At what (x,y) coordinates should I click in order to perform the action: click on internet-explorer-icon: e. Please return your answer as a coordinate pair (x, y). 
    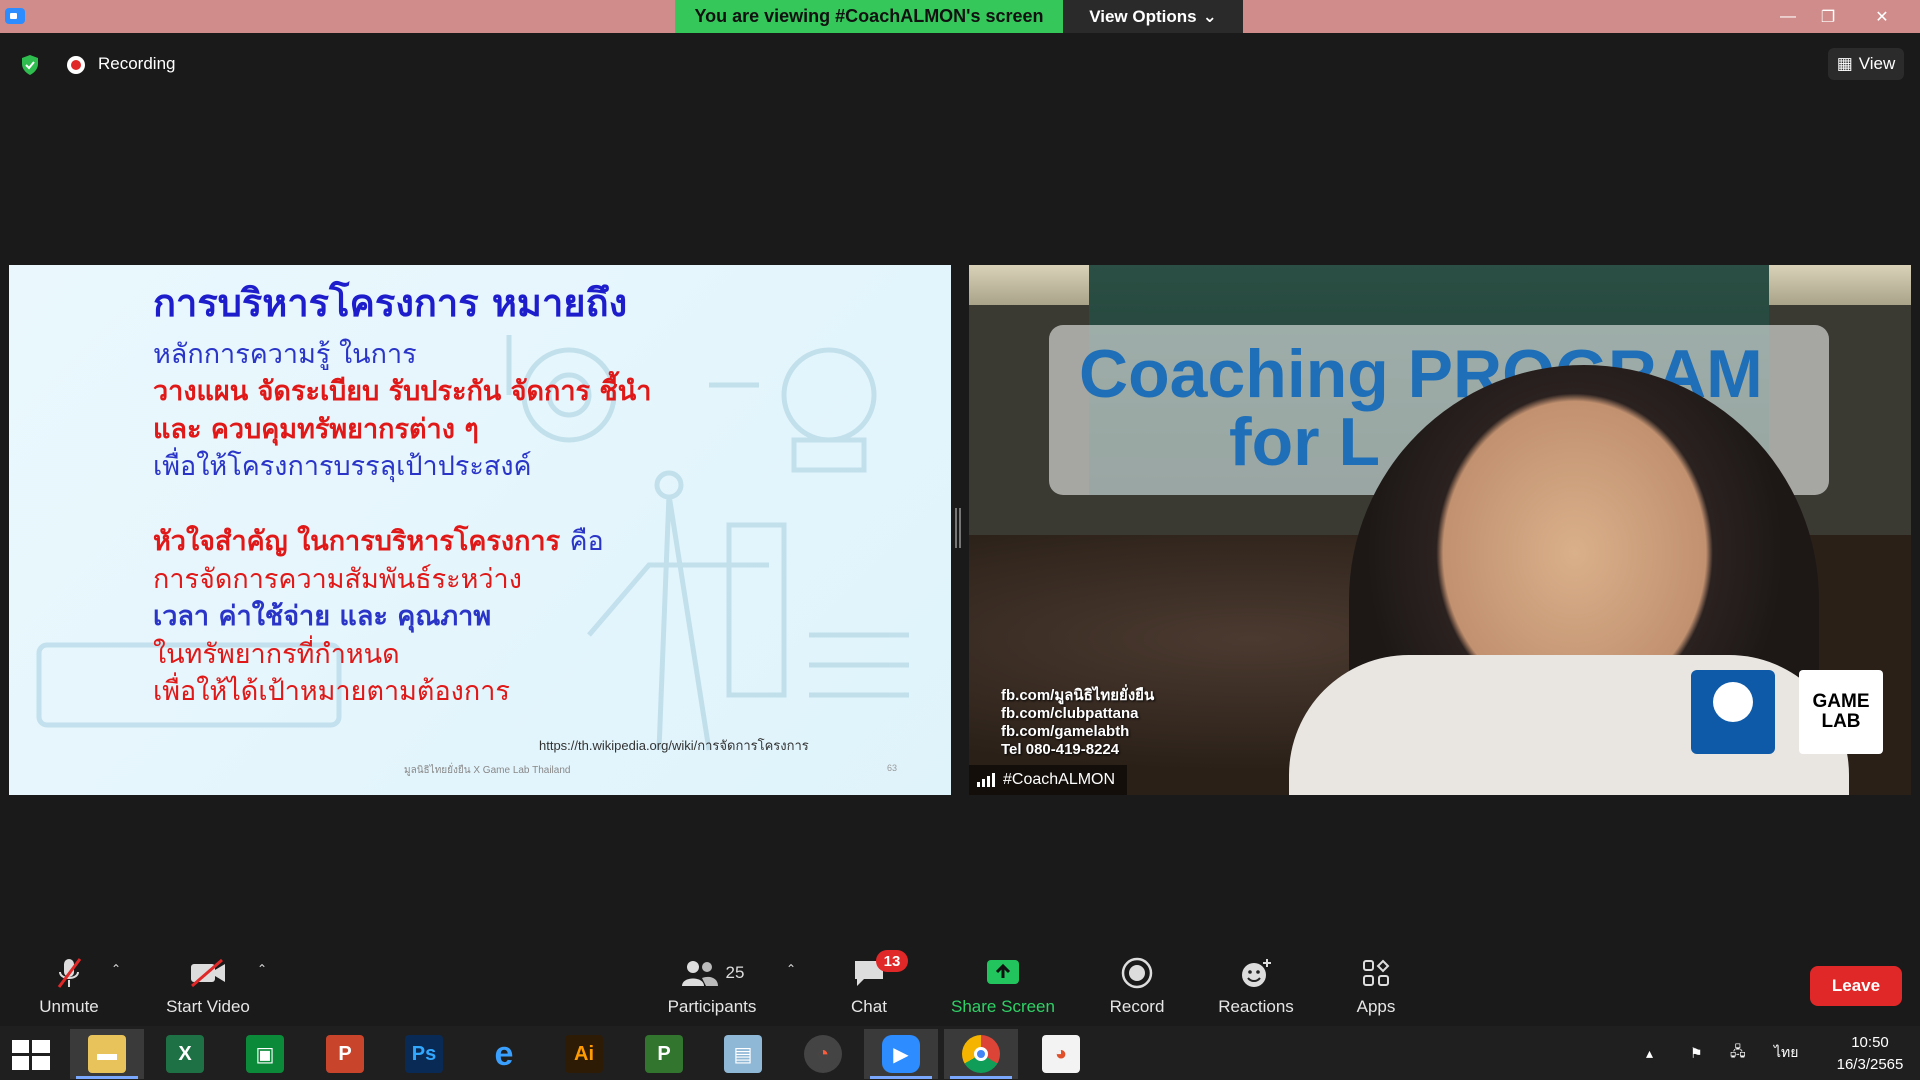
    Looking at the image, I should click on (504, 1053).